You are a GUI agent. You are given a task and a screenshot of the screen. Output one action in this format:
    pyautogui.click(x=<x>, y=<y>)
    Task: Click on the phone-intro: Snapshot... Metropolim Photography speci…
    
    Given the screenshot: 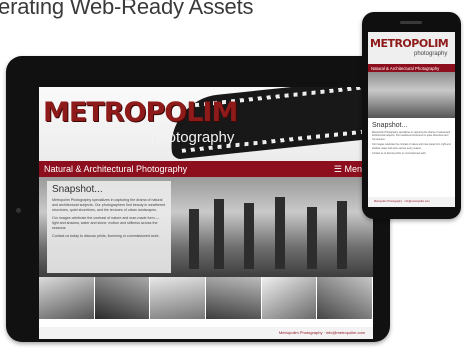 What is the action you would take?
    pyautogui.click(x=411, y=139)
    